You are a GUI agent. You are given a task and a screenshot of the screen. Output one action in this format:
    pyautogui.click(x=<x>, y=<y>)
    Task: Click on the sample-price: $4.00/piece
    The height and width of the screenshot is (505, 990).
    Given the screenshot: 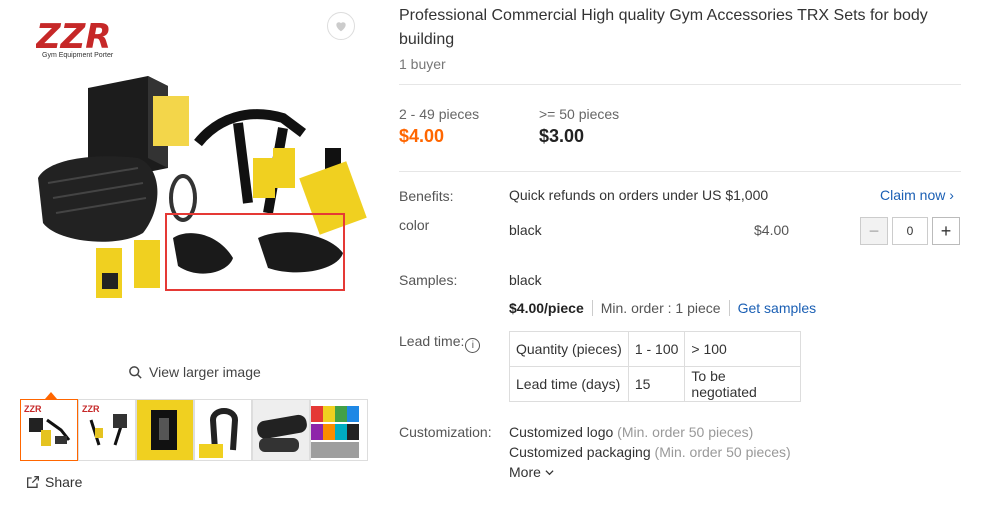 What is the action you would take?
    pyautogui.click(x=546, y=308)
    